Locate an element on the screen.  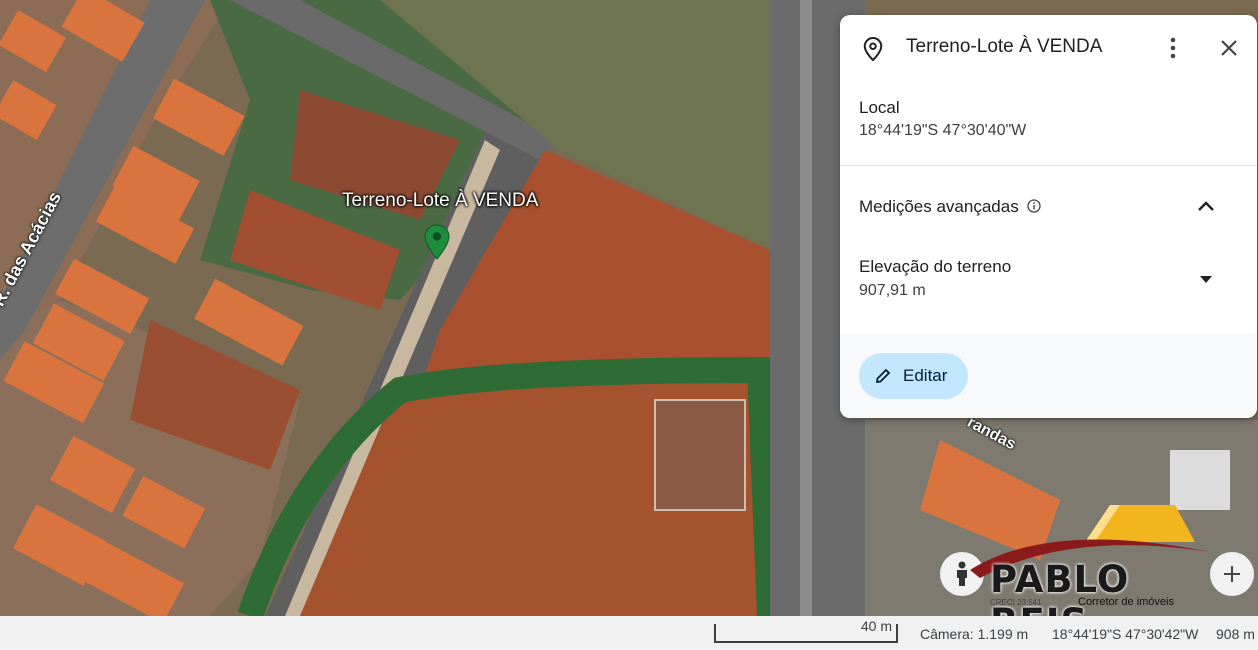
panel-header: Terreno-Lote À VENDA is located at coordinates (1048, 48).